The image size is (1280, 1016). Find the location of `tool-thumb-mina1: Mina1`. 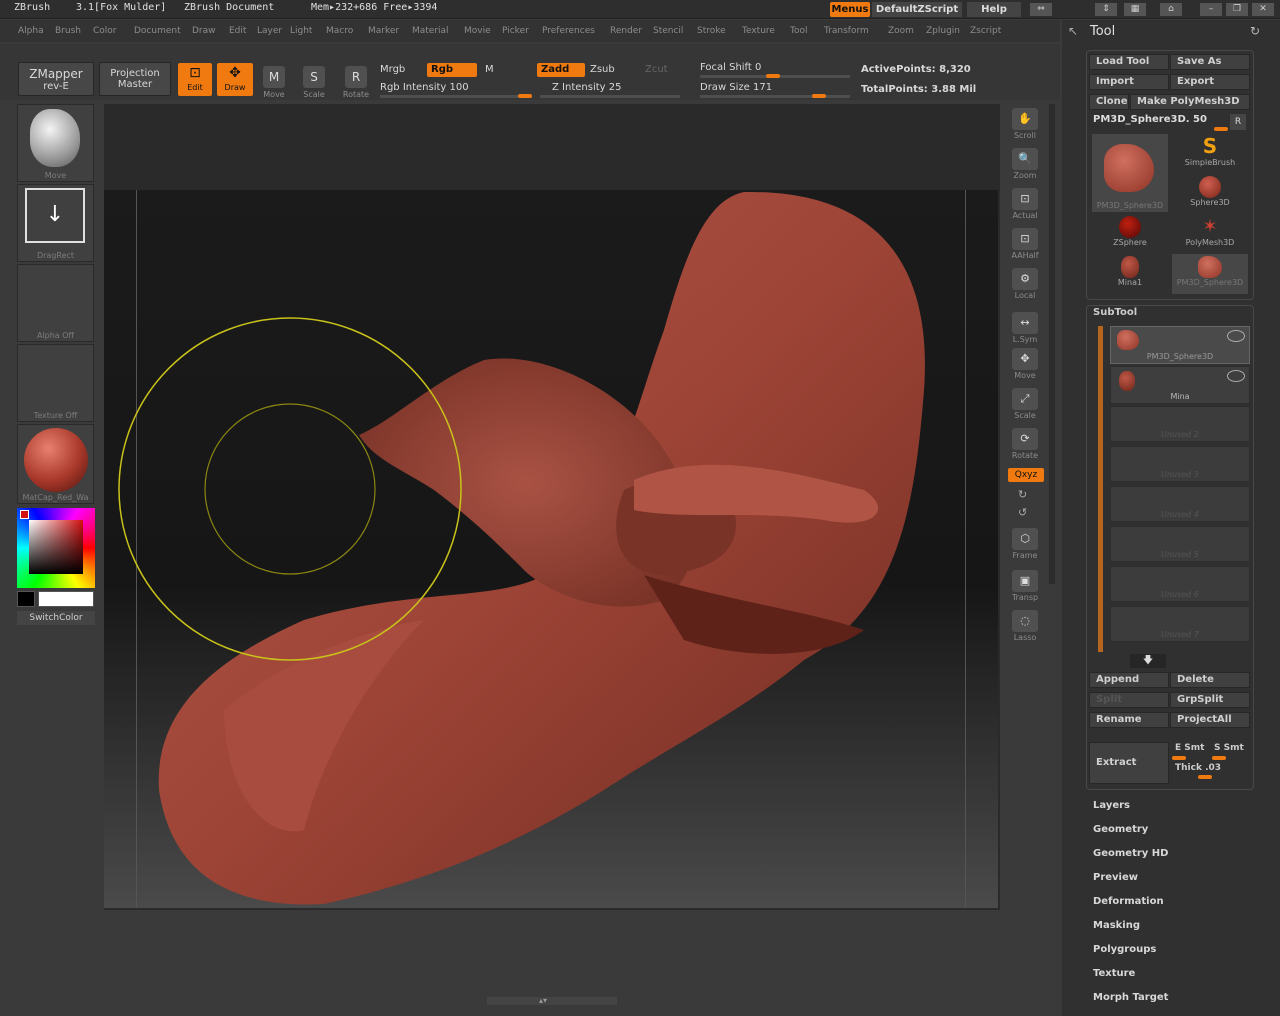

tool-thumb-mina1: Mina1 is located at coordinates (1130, 275).